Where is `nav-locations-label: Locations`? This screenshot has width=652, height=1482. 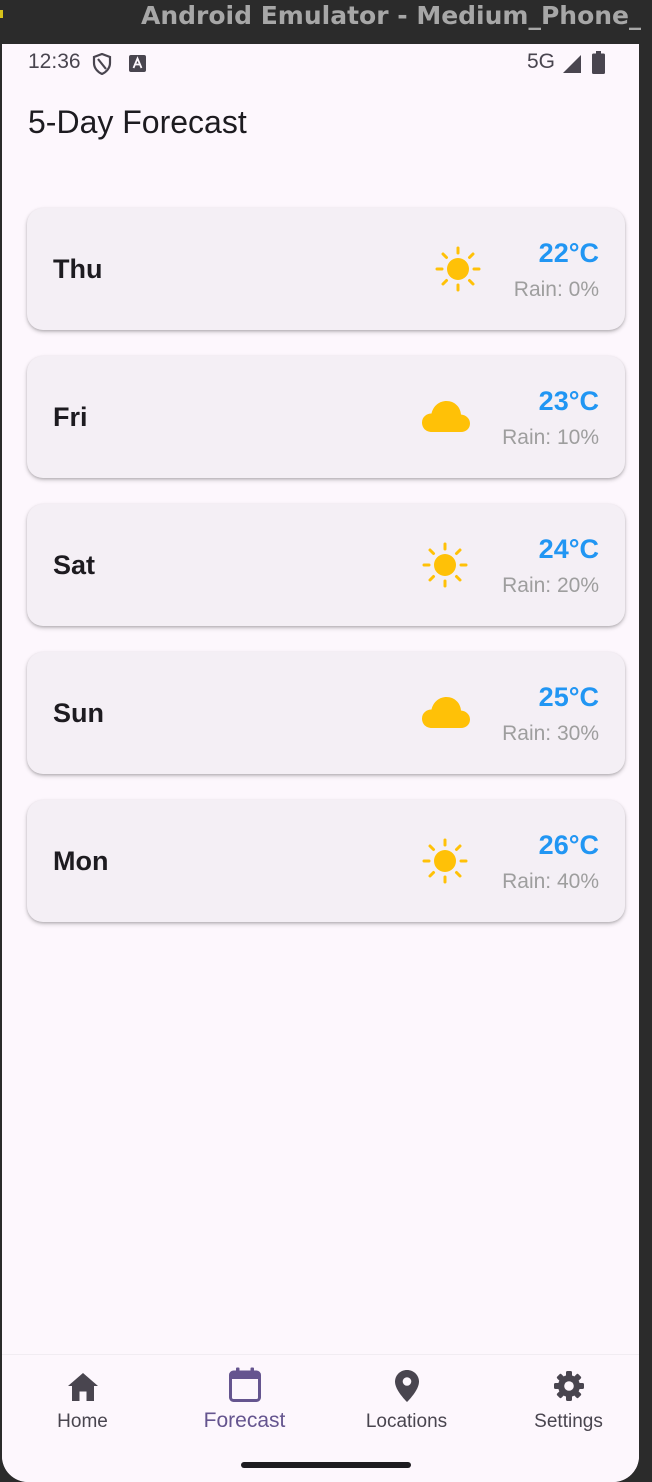 nav-locations-label: Locations is located at coordinates (406, 1421).